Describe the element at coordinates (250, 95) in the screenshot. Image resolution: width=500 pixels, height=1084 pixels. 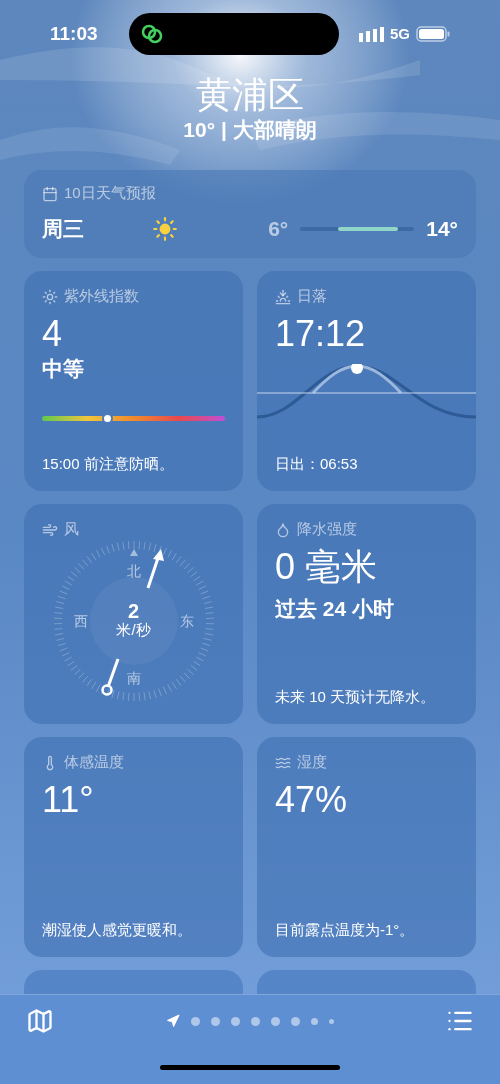
I see `location-name: 黄浦区` at that location.